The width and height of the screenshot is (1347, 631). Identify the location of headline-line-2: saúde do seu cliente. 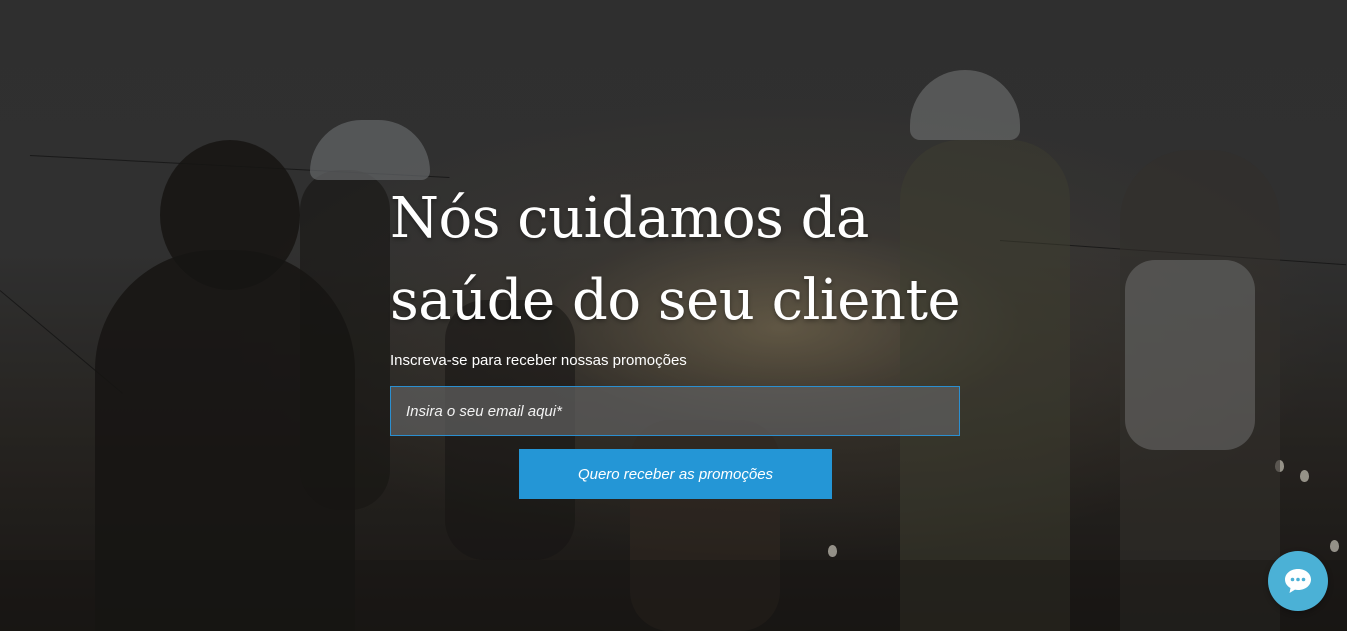
(675, 300).